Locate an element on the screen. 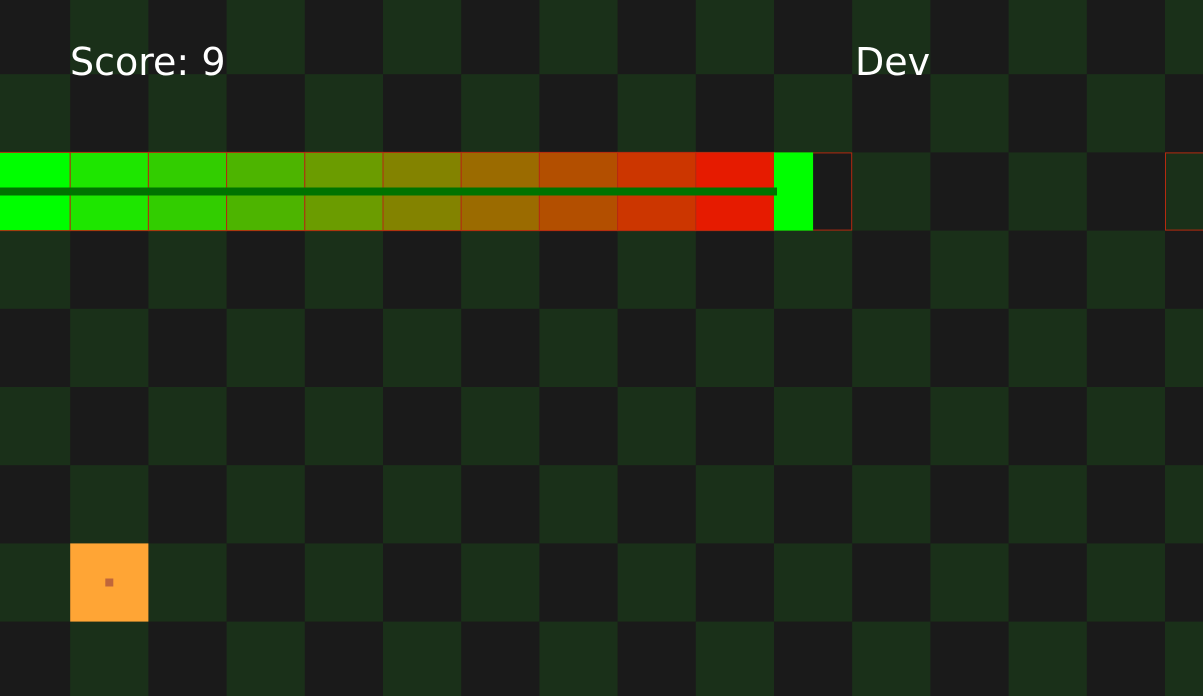  score-display: Score: 9 is located at coordinates (148, 62).